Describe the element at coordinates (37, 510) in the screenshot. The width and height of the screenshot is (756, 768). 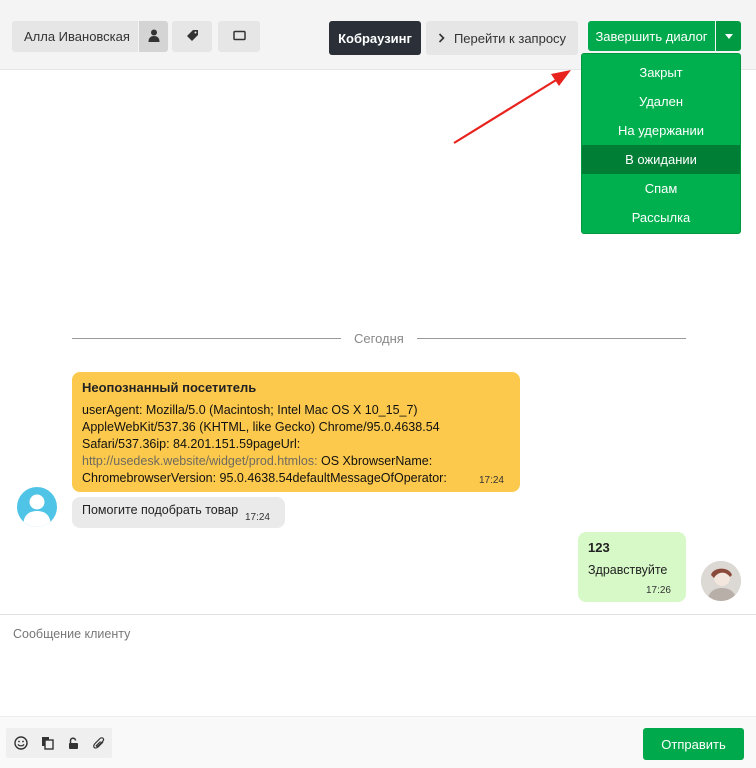
I see `user-silhouette-icon` at that location.